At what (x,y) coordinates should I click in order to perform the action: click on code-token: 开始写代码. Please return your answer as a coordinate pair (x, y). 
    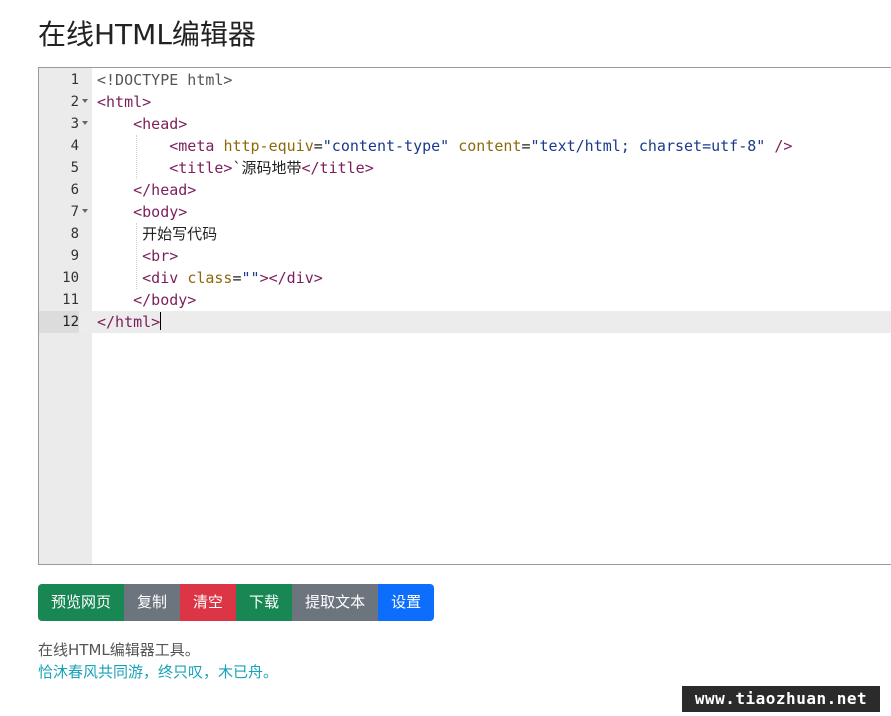
    Looking at the image, I should click on (157, 234).